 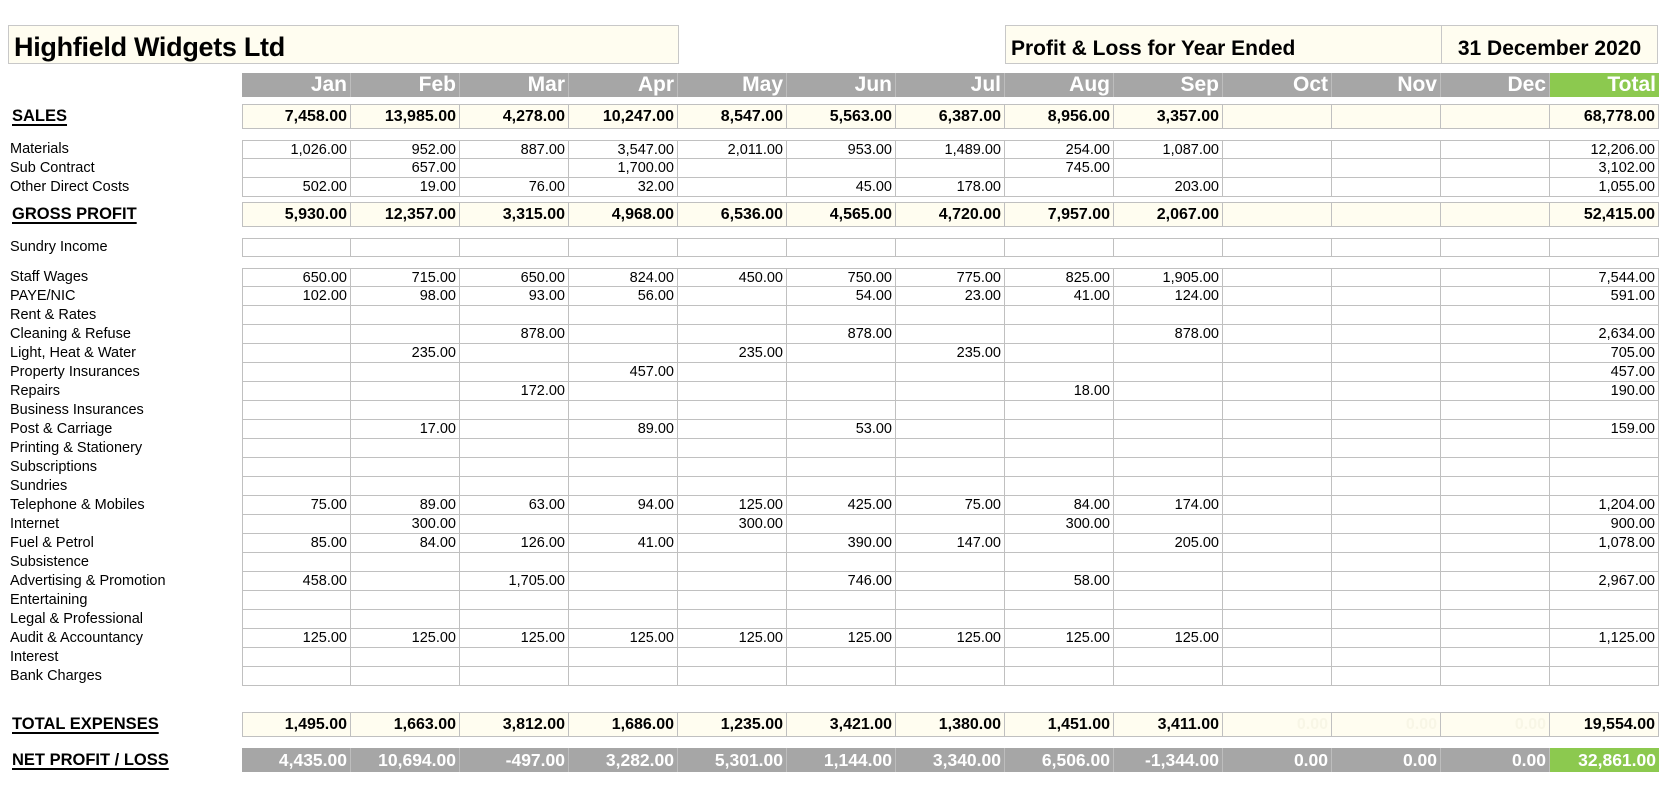 I want to click on cell-entertaining-dec, so click(x=1495, y=600).